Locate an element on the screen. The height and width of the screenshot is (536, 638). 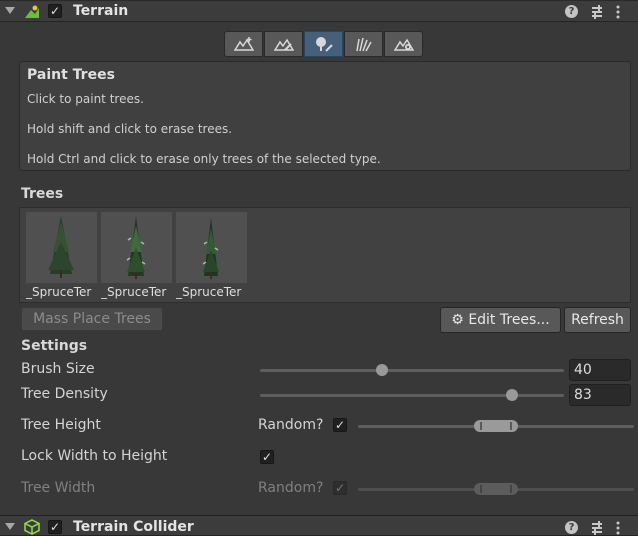
paint-details-icon is located at coordinates (363, 44).